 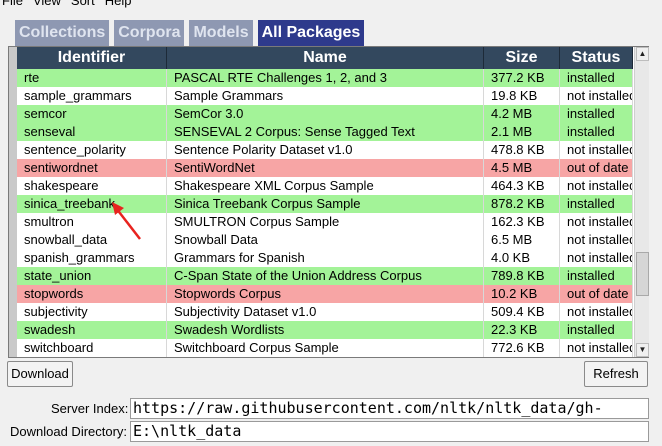 What do you see at coordinates (92, 78) in the screenshot?
I see `cell-identifier: rte` at bounding box center [92, 78].